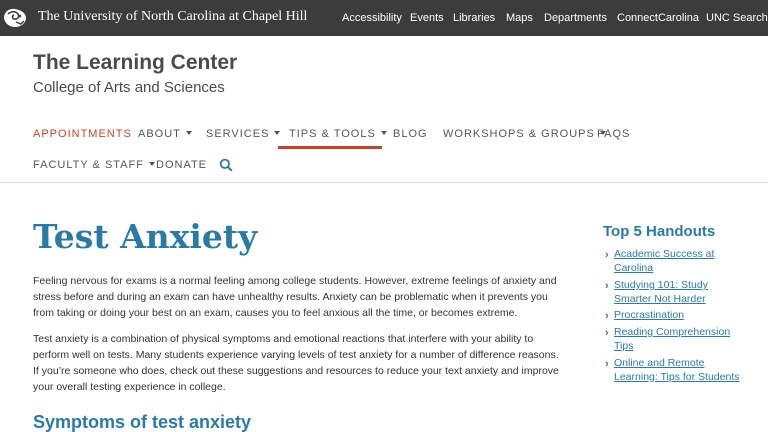 The image size is (768, 432). What do you see at coordinates (15, 18) in the screenshot?
I see `unc-ram-logo-icon` at bounding box center [15, 18].